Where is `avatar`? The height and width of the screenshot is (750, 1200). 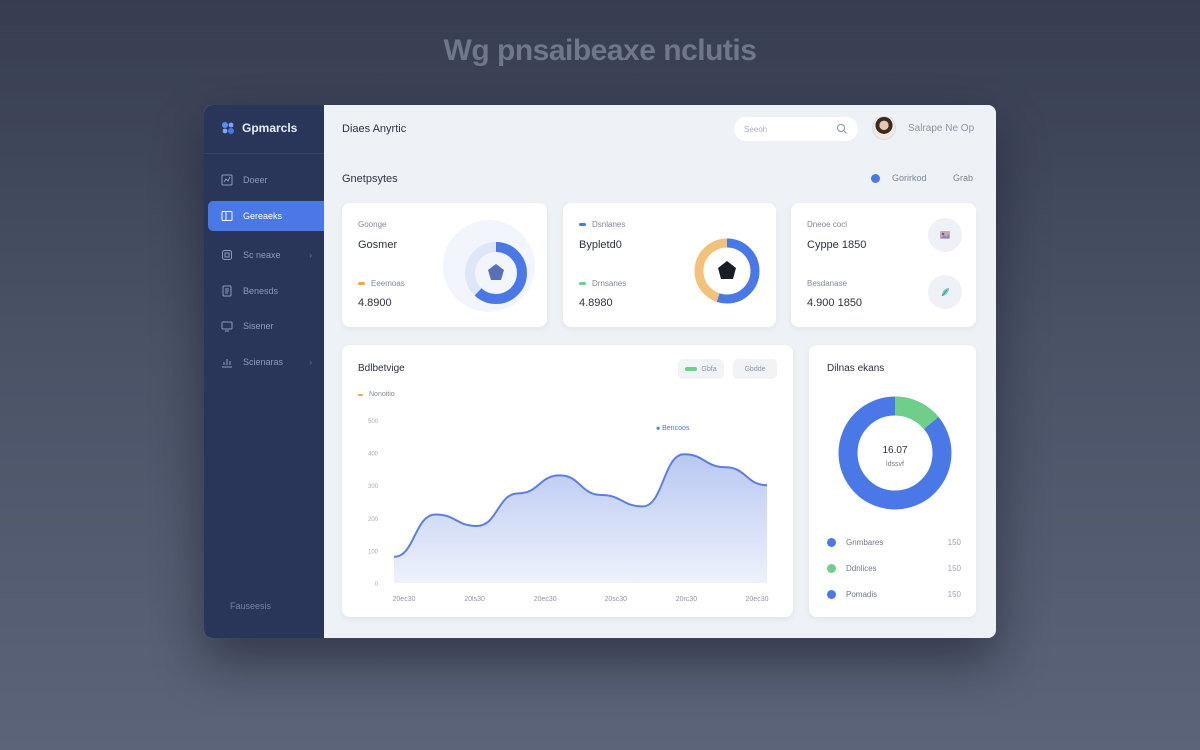 avatar is located at coordinates (884, 128).